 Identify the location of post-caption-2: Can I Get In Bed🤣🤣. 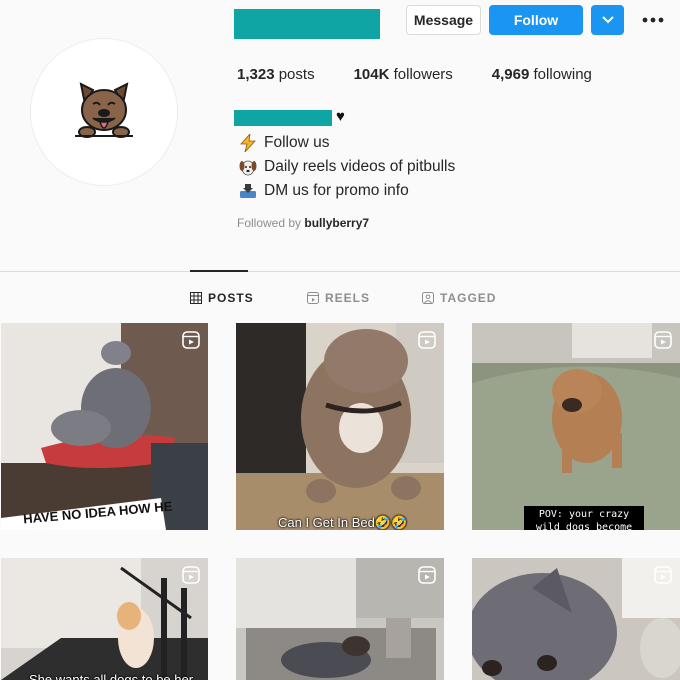
(343, 522).